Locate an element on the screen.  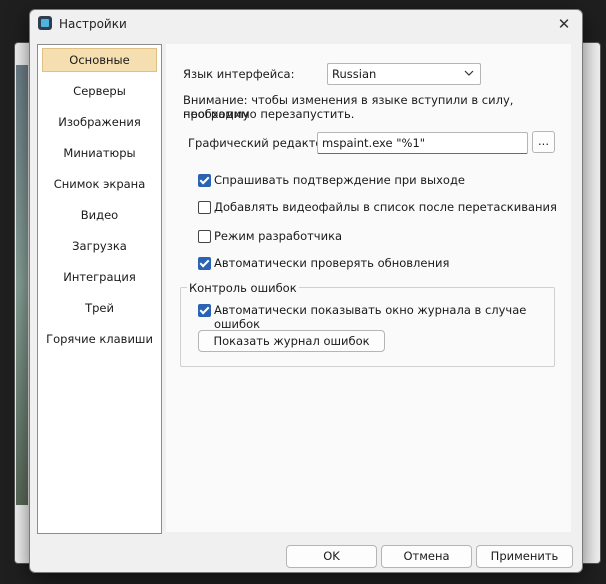
sidebar-item-video: Видео is located at coordinates (99, 215).